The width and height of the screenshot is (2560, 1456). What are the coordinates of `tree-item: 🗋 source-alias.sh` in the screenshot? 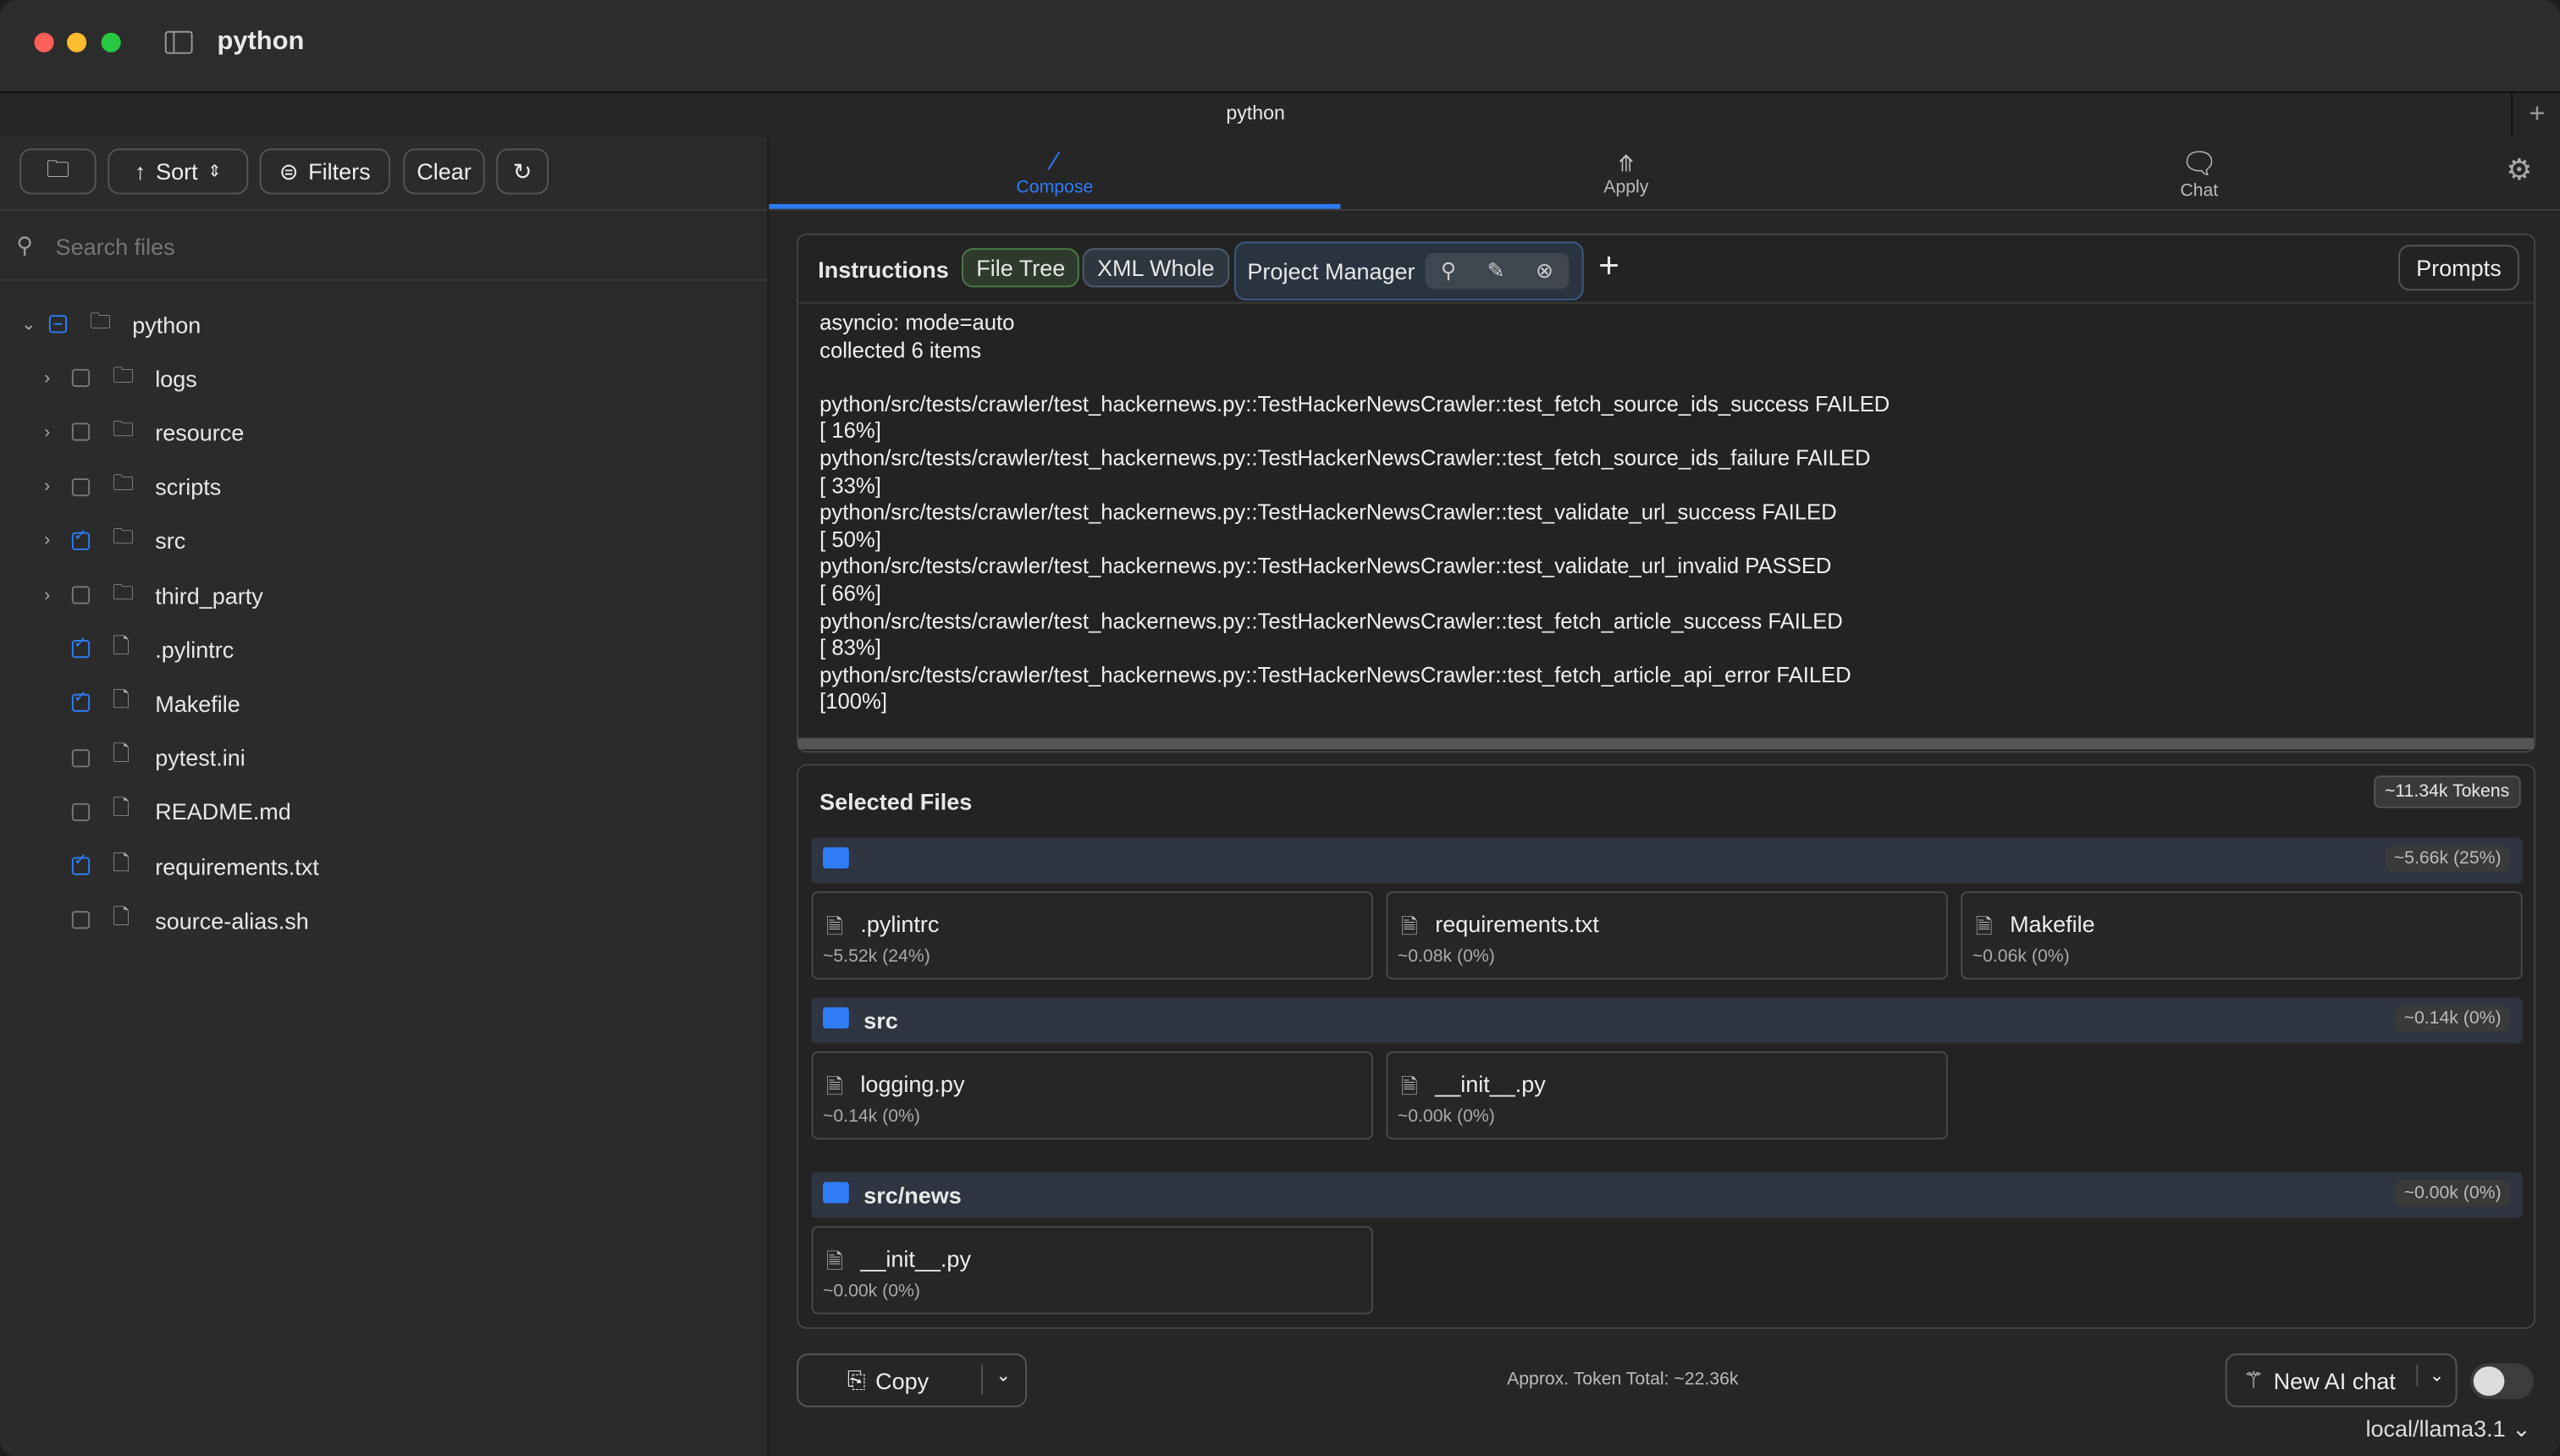 It's located at (383, 920).